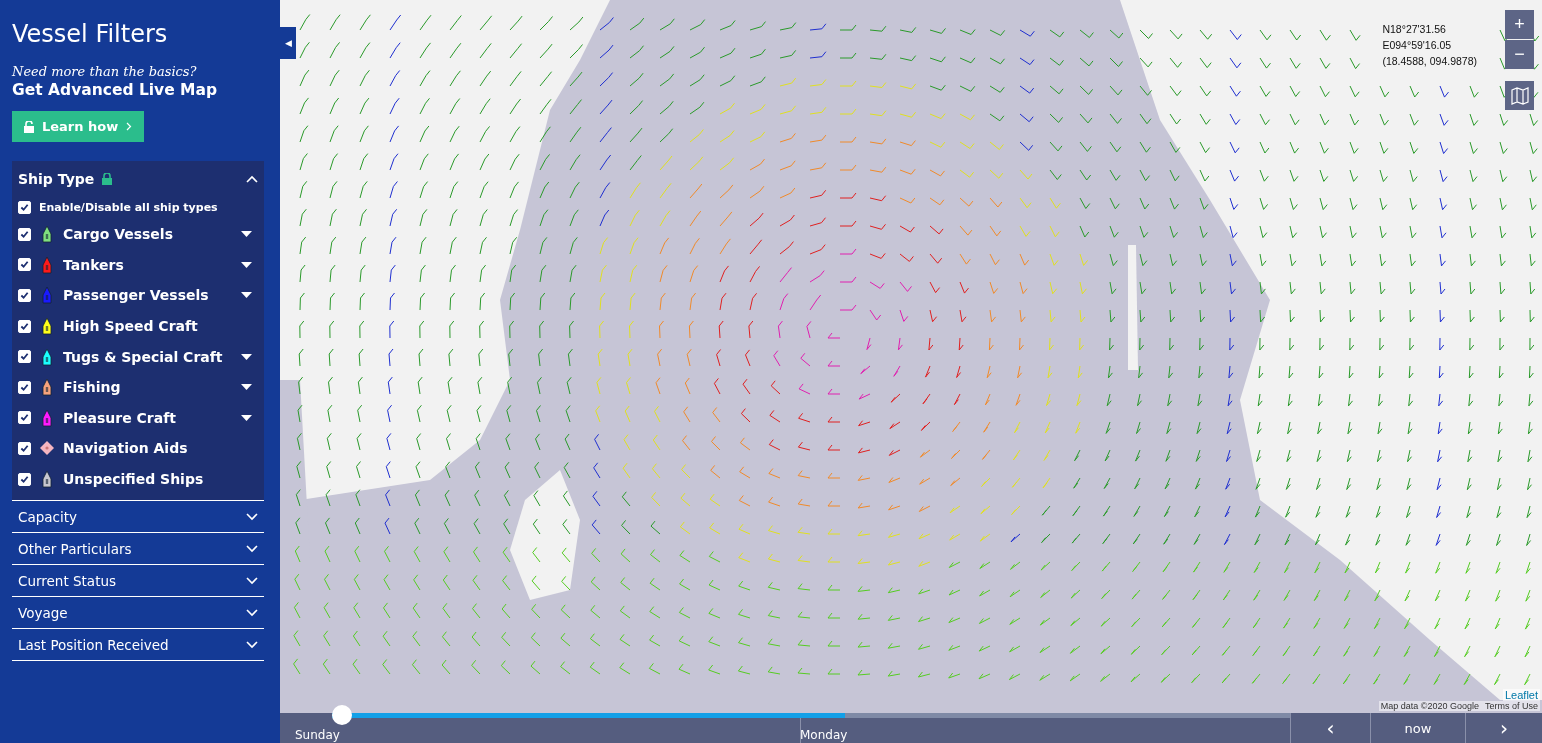 This screenshot has width=1542, height=743. What do you see at coordinates (342, 715) in the screenshot?
I see `timeline-thumb` at bounding box center [342, 715].